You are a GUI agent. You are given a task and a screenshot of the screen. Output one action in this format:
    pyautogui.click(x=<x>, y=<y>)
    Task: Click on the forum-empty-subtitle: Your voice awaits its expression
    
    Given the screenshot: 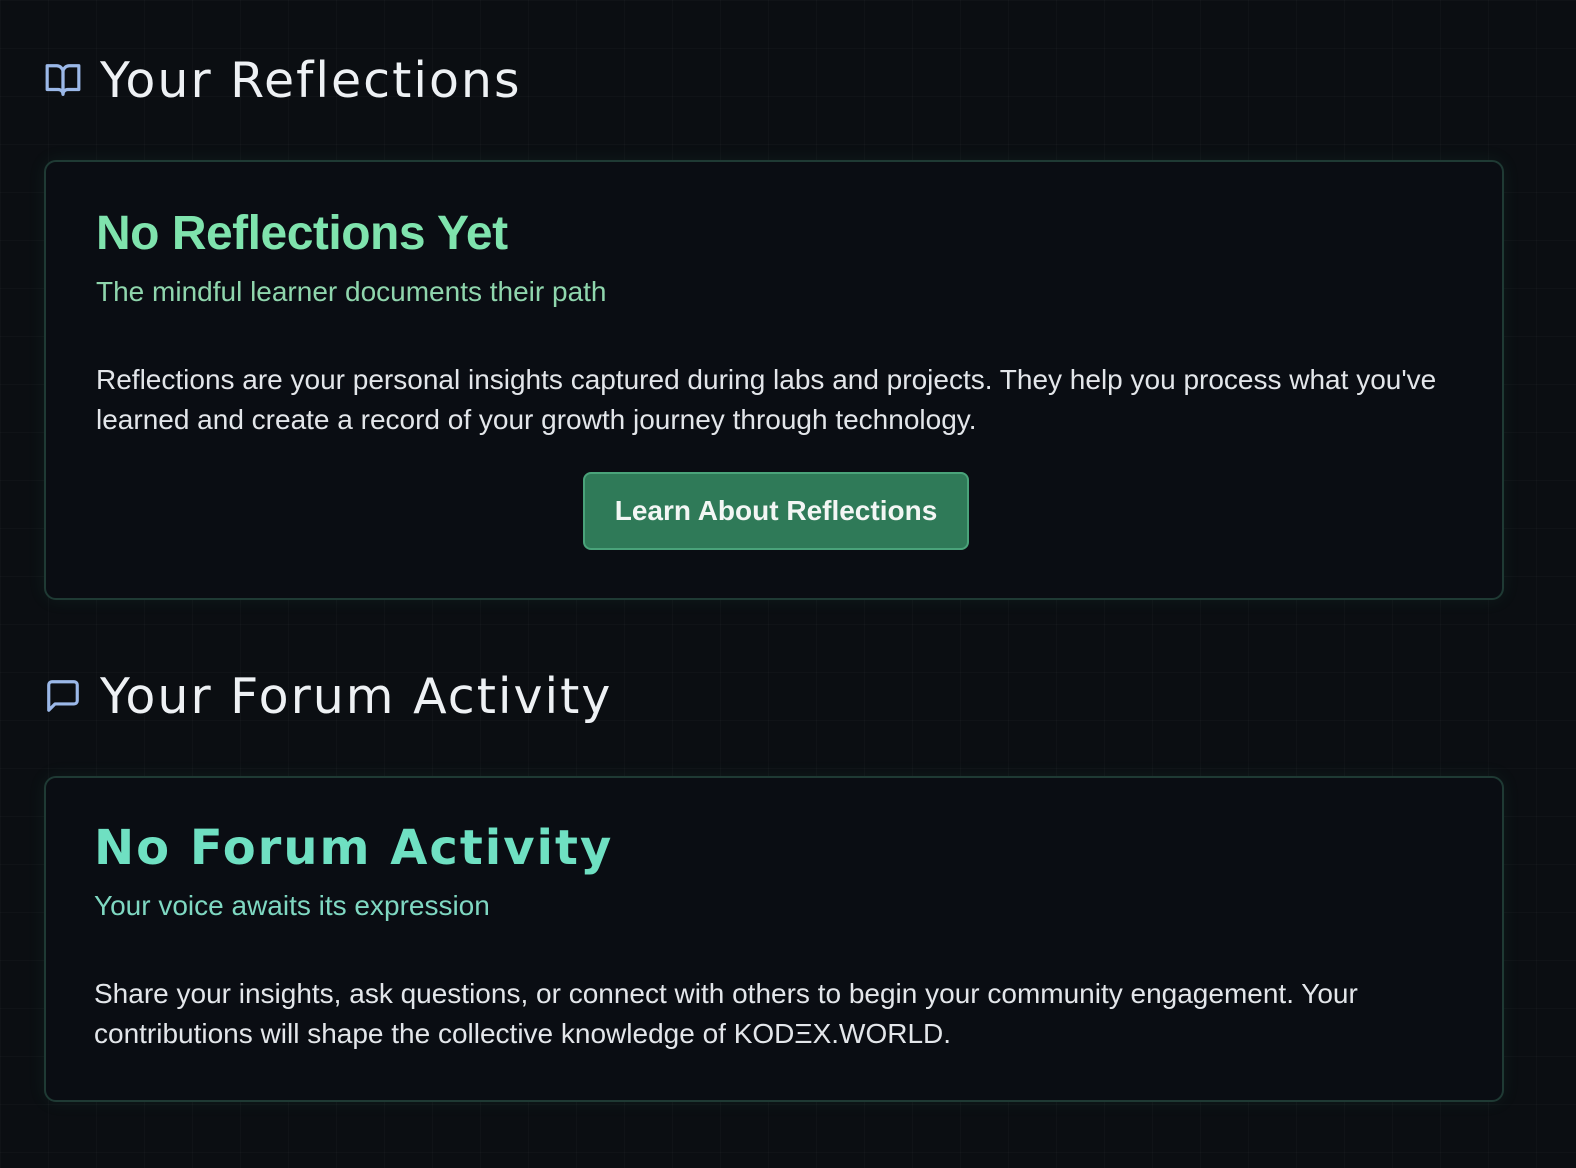 What is the action you would take?
    pyautogui.click(x=292, y=905)
    